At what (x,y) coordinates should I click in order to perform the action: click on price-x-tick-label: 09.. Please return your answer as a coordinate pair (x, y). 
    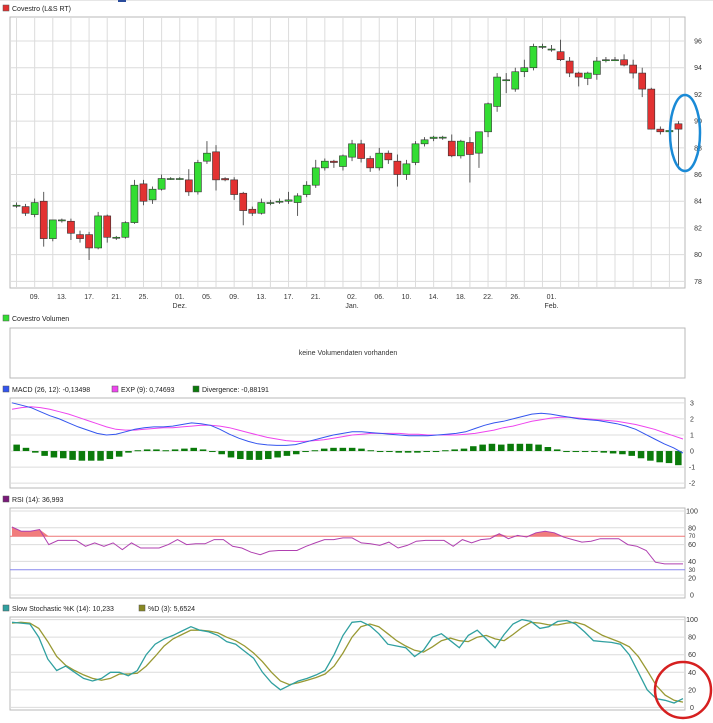
    Looking at the image, I should click on (234, 297).